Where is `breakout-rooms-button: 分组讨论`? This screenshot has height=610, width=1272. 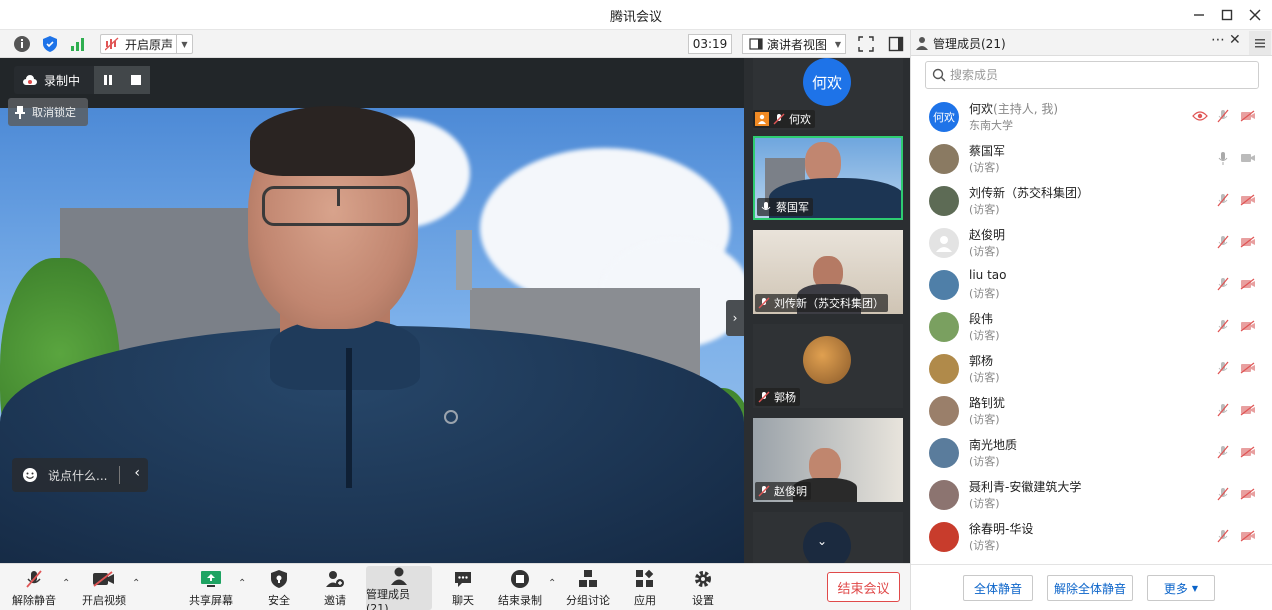 breakout-rooms-button: 分组讨论 is located at coordinates (588, 588).